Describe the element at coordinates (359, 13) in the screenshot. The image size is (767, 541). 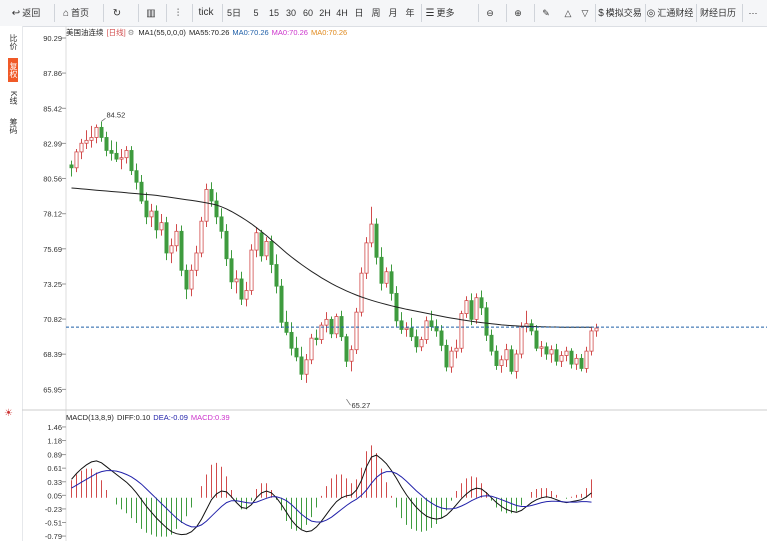
I see `period-day: 日` at that location.